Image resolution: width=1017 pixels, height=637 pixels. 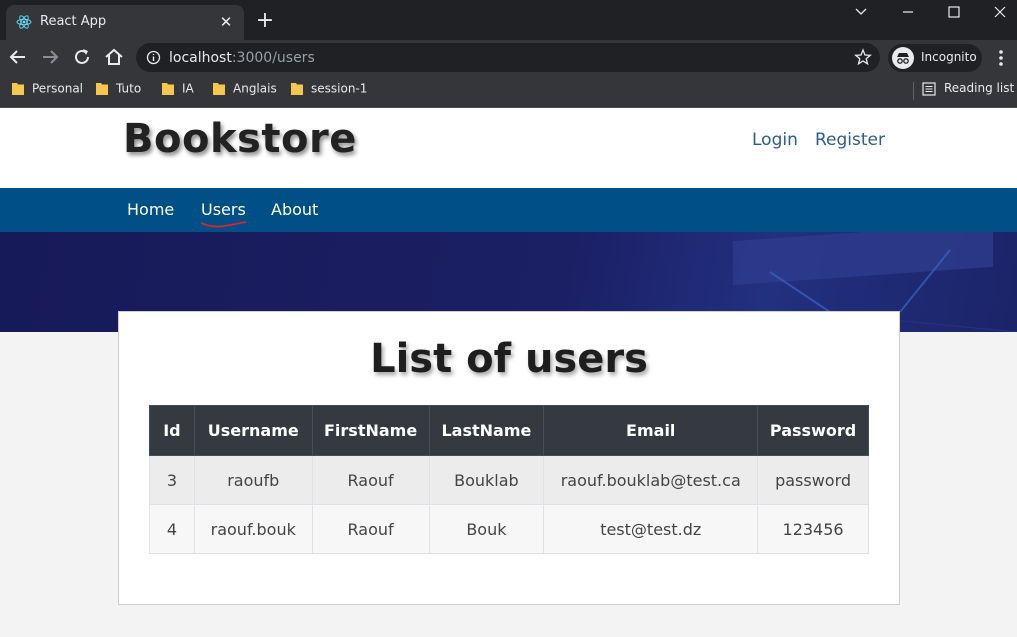 What do you see at coordinates (651, 480) in the screenshot?
I see `cell-email: raouf.bouklab@test.ca` at bounding box center [651, 480].